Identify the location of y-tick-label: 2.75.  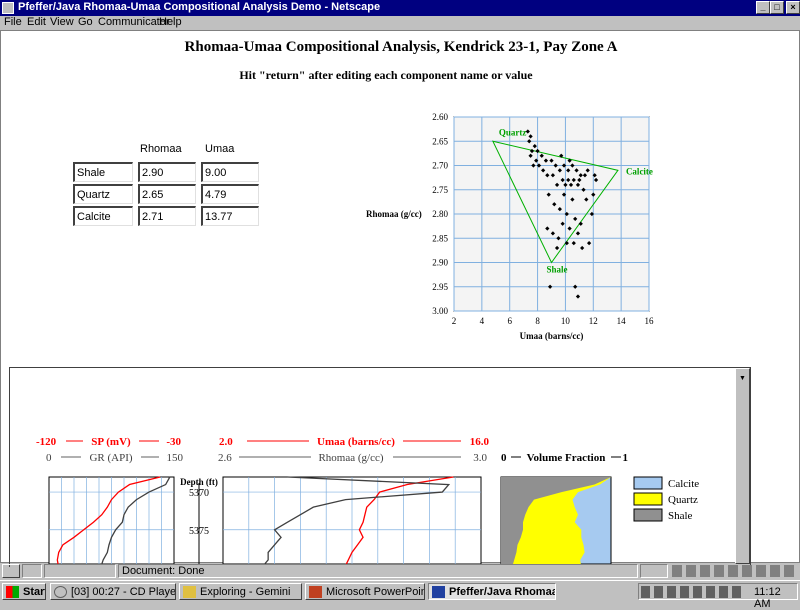
(440, 190).